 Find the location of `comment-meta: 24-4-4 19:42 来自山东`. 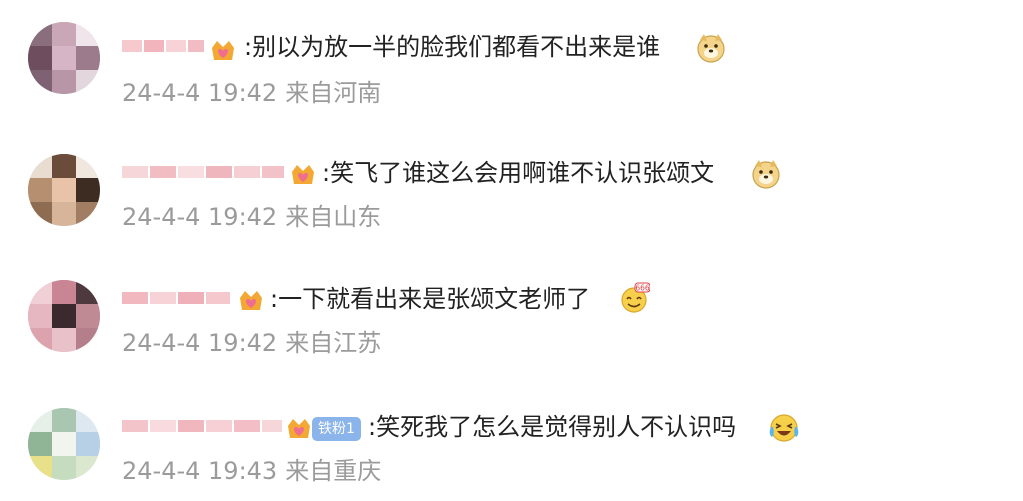

comment-meta: 24-4-4 19:42 来自山东 is located at coordinates (251, 217).